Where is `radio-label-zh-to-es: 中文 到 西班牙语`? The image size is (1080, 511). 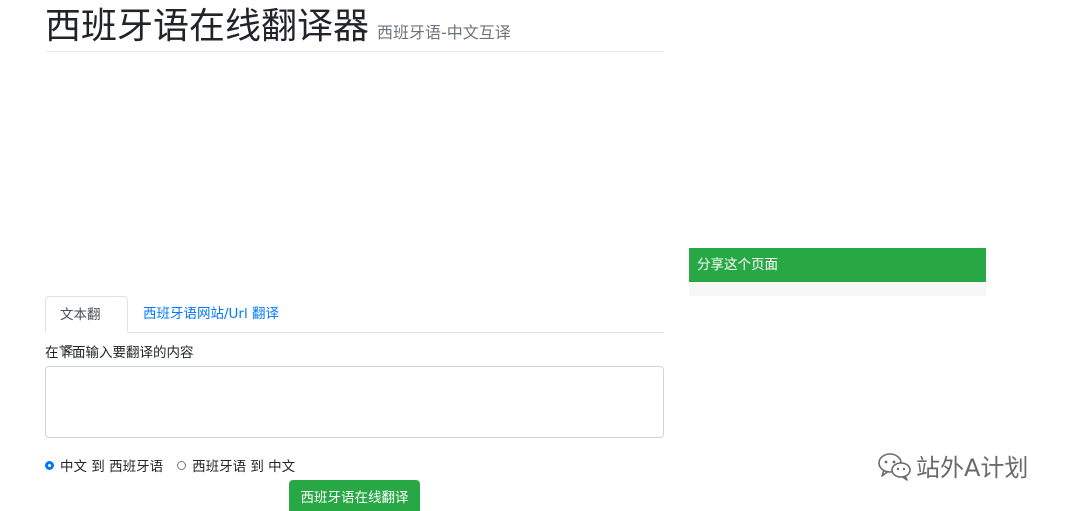 radio-label-zh-to-es: 中文 到 西班牙语 is located at coordinates (112, 467).